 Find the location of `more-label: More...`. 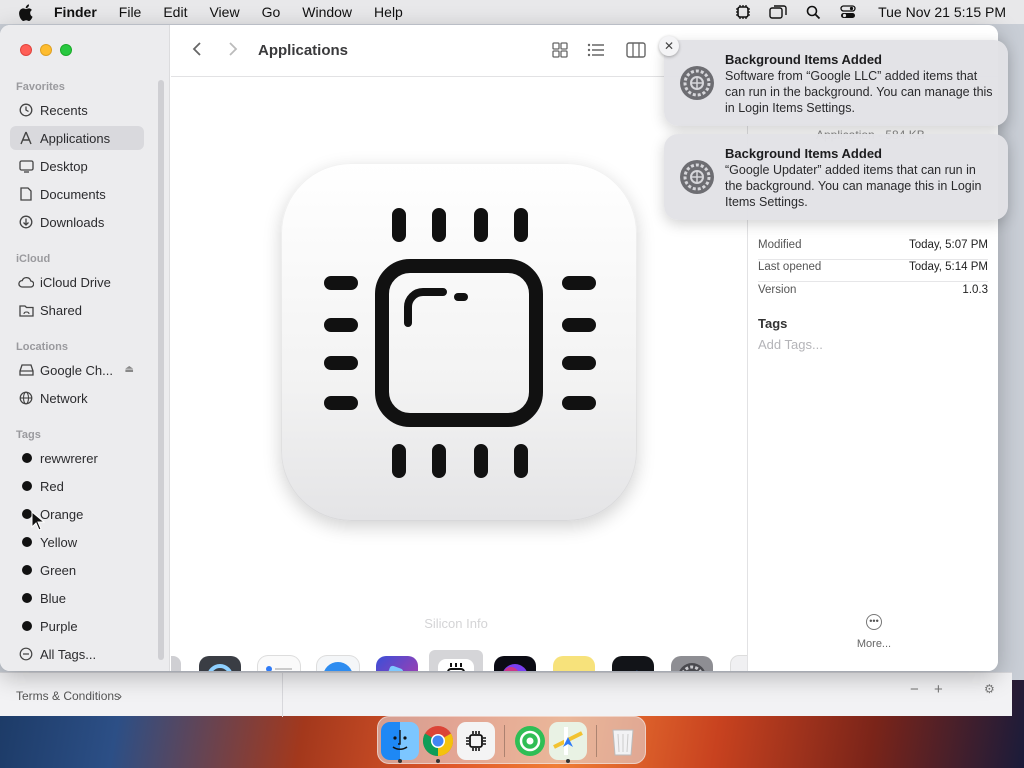

more-label: More... is located at coordinates (874, 644).